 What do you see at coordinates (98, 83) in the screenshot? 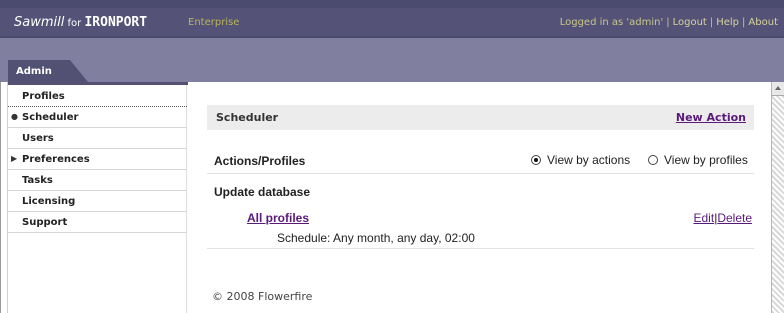
I see `sidebar-top-line` at bounding box center [98, 83].